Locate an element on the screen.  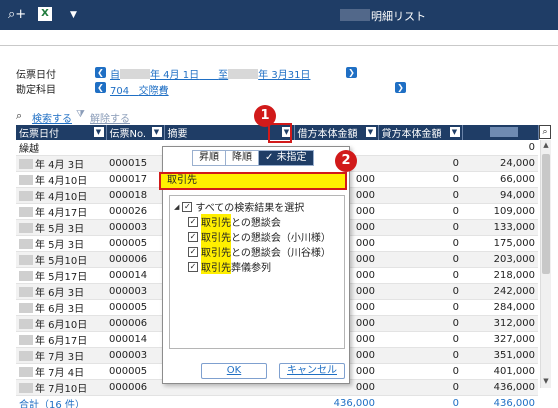
scroll-down-icon: ▼ is located at coordinates (546, 381).